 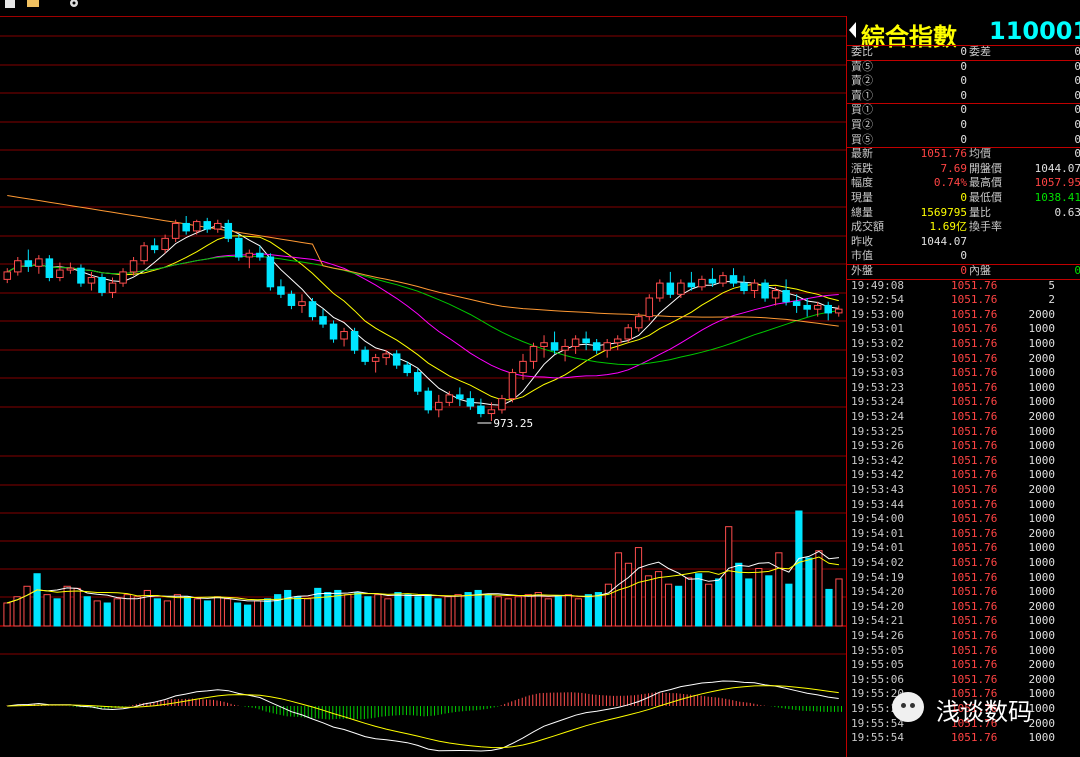 What do you see at coordinates (877, 562) in the screenshot?
I see `tick-time: 19:54:02` at bounding box center [877, 562].